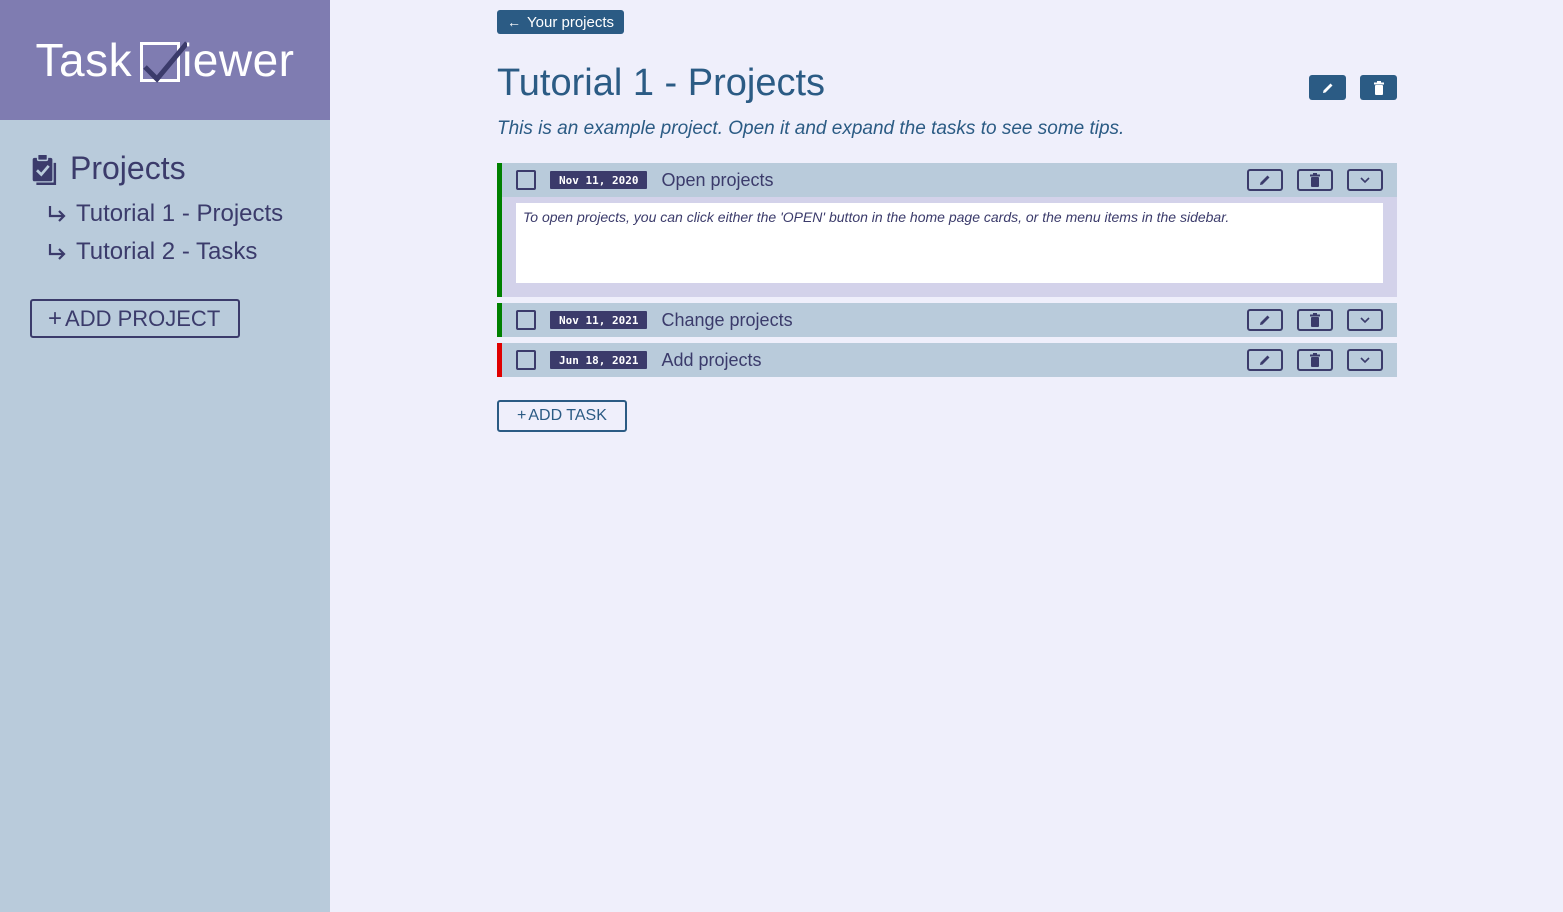 Image resolution: width=1563 pixels, height=912 pixels. What do you see at coordinates (599, 320) in the screenshot?
I see `task-date-badge: Nov 11, 2021` at bounding box center [599, 320].